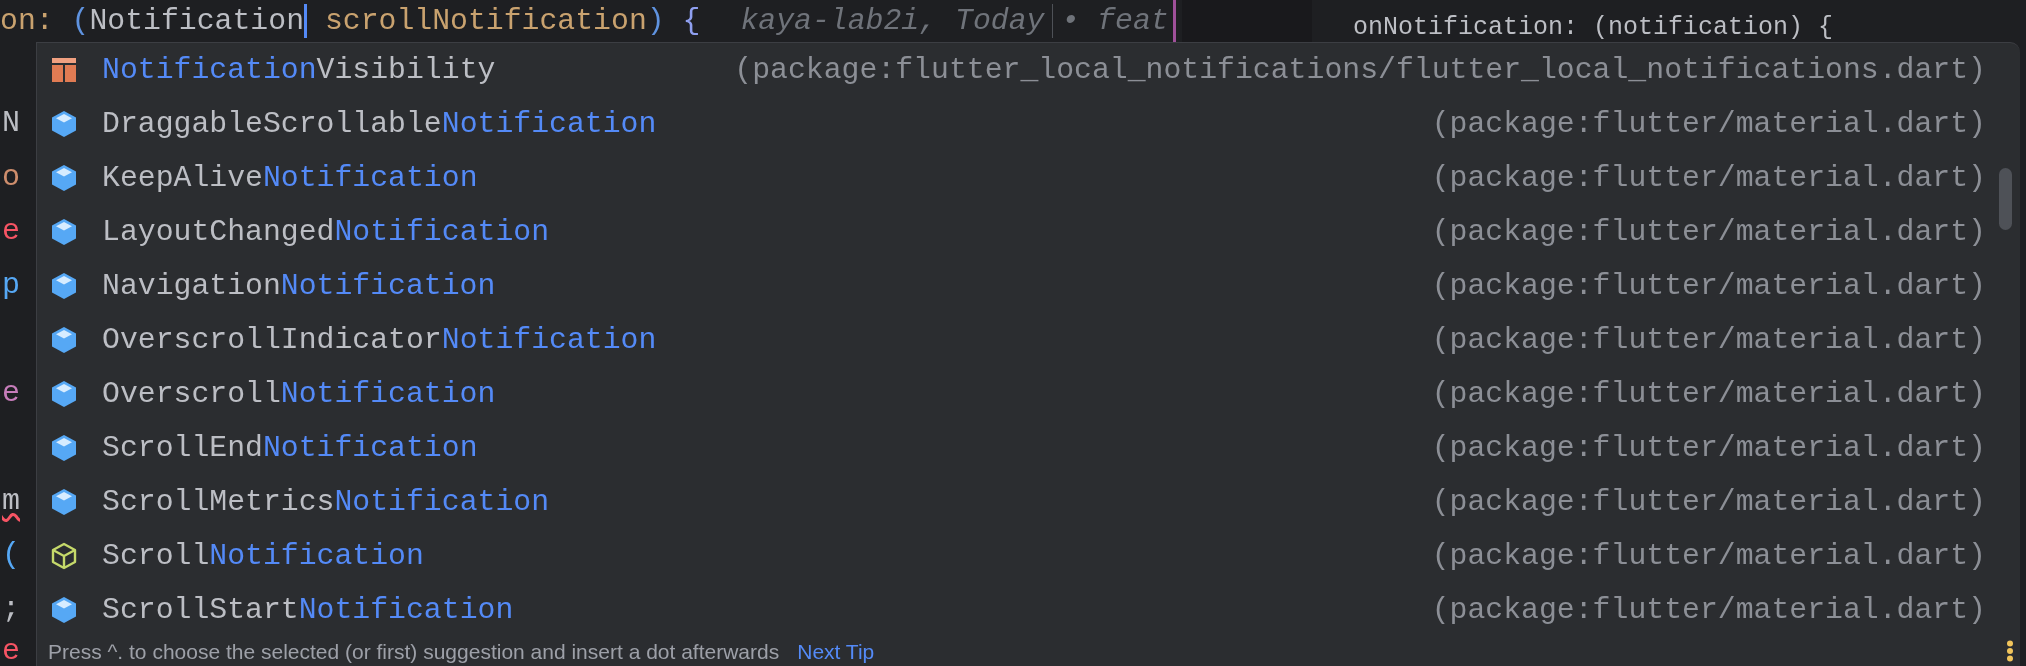  I want to click on suggestion-name: OverscrollIndicatorNotification, so click(379, 340).